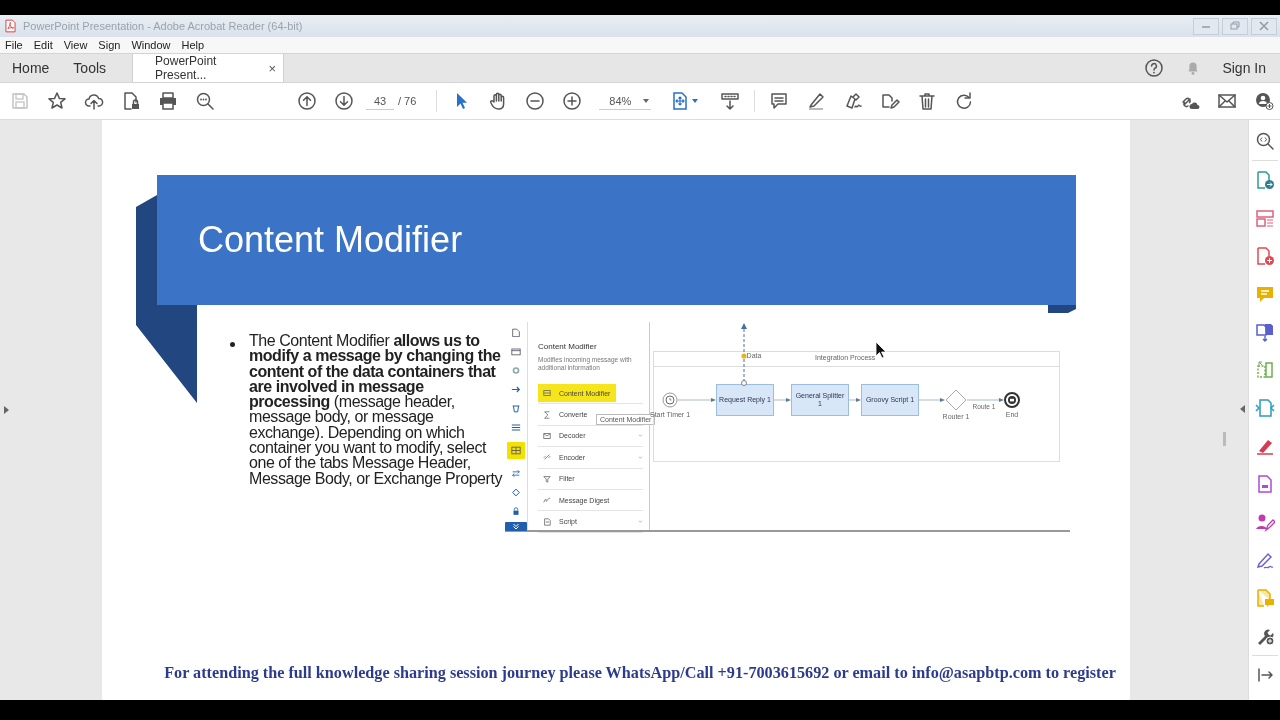 This screenshot has height=720, width=1280. I want to click on document-edit-icon, so click(890, 101).